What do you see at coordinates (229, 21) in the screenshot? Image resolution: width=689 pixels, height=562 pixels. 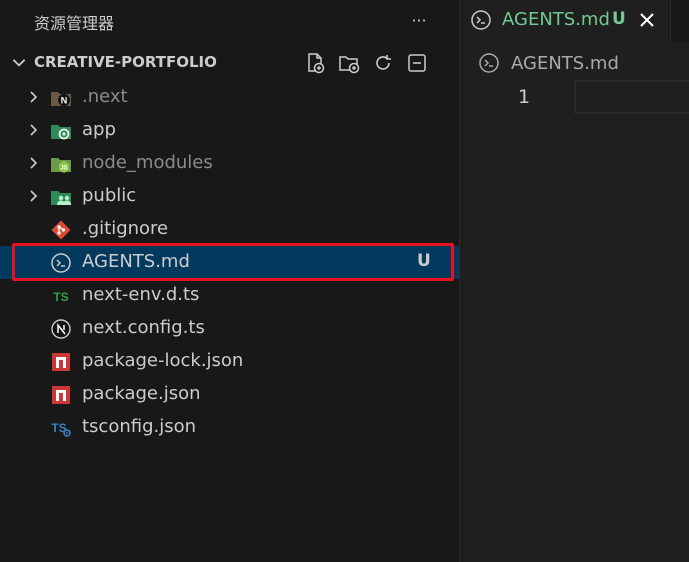 I see `explorer-header: 资源管理器 ···` at bounding box center [229, 21].